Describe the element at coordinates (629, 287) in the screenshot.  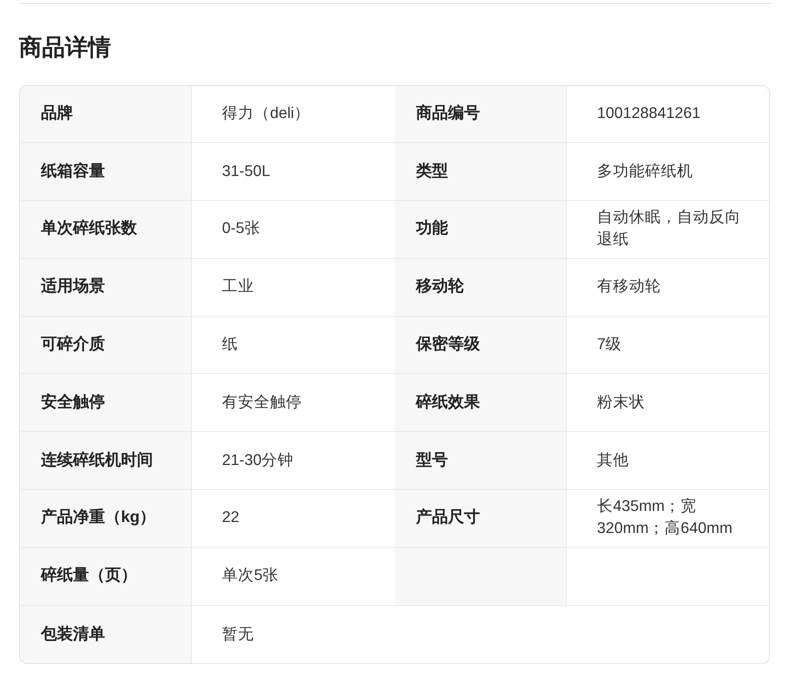
I see `attribute-value: 有移动轮` at that location.